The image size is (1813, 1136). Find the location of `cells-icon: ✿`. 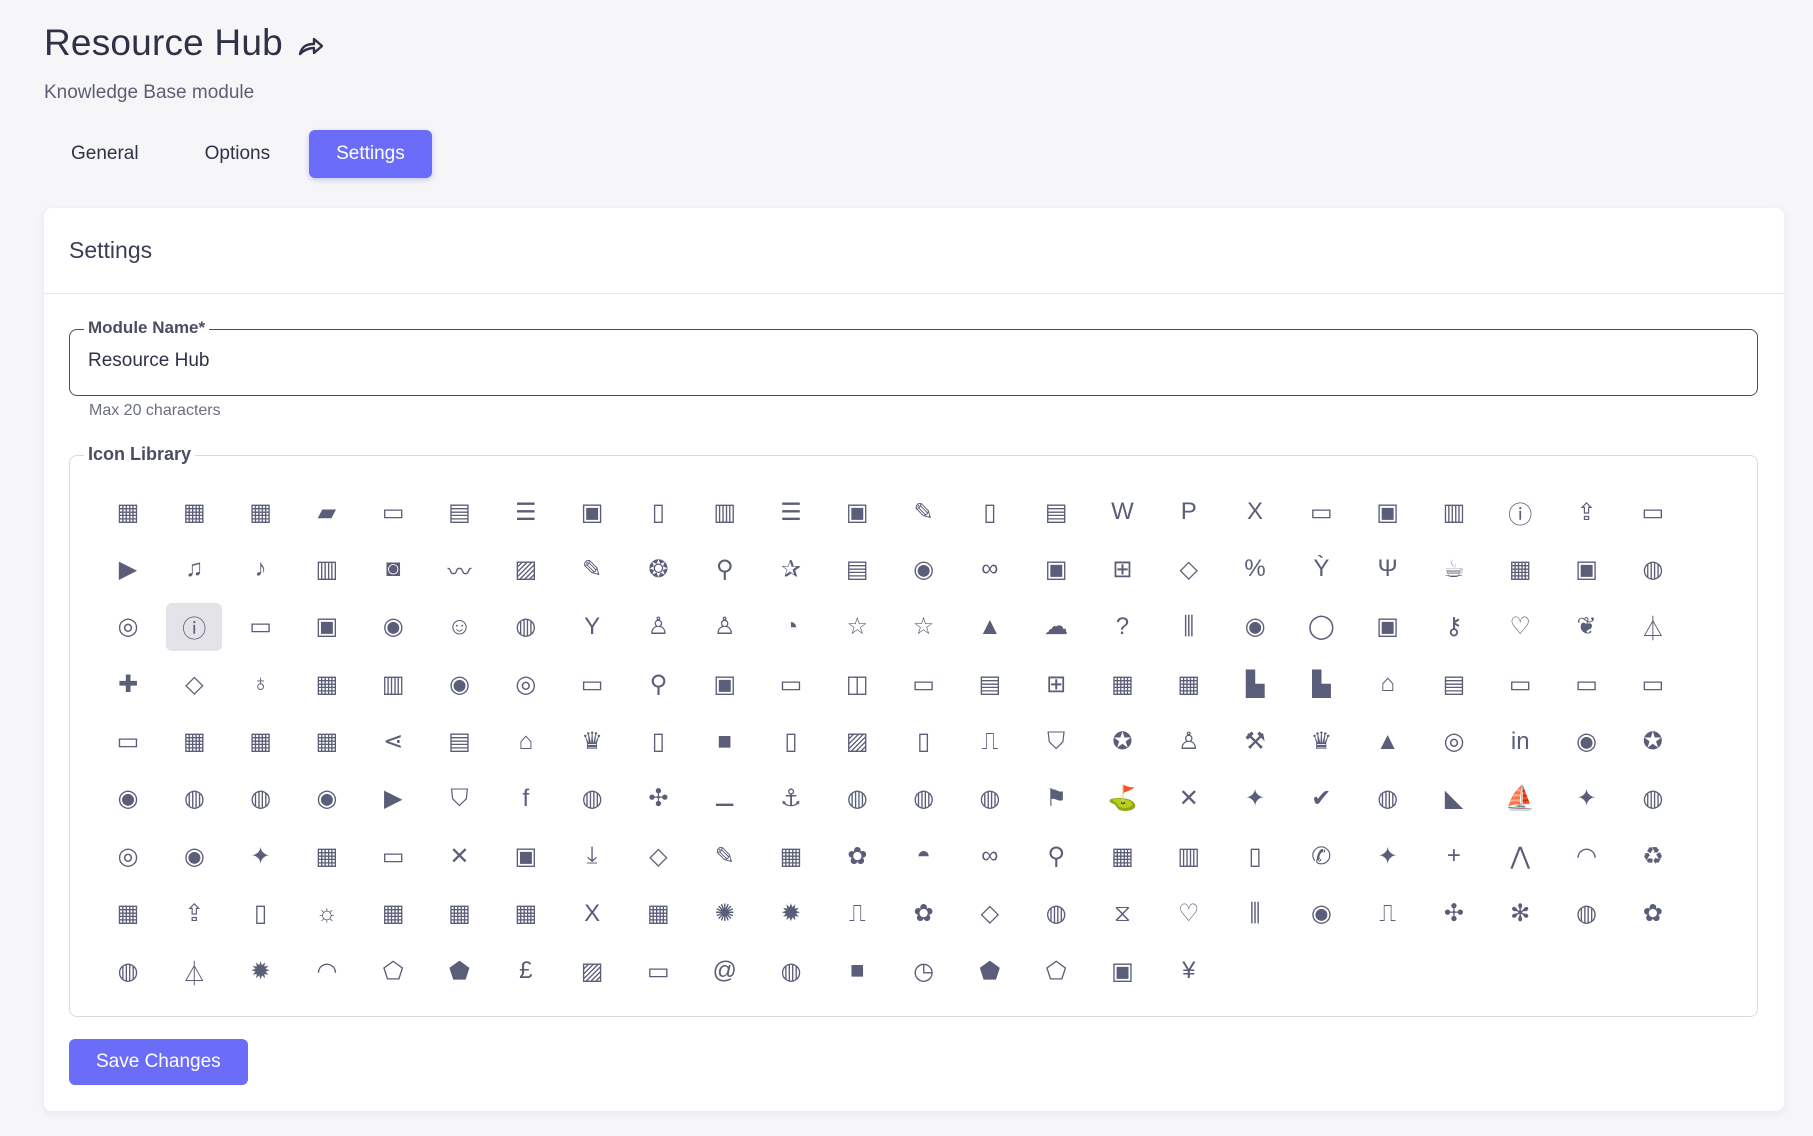

cells-icon: ✿ is located at coordinates (1653, 914).